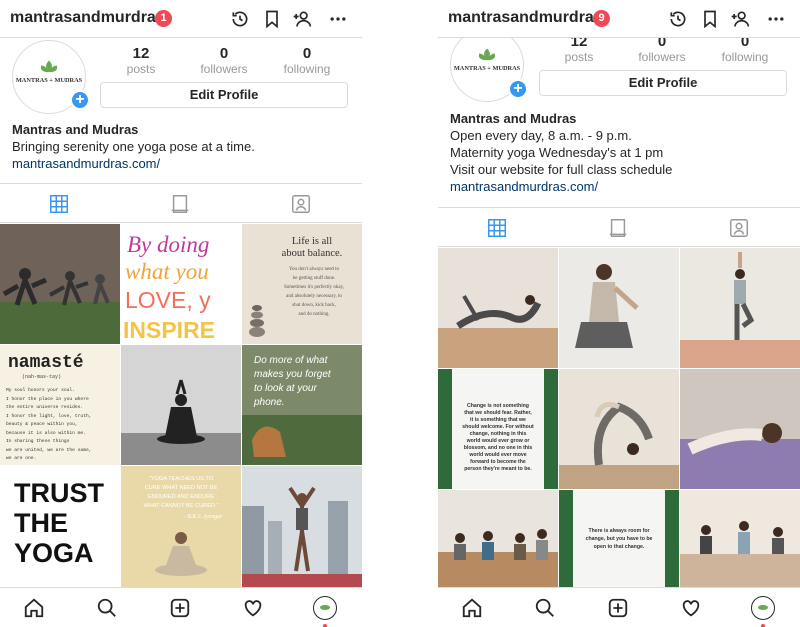 The image size is (800, 627). What do you see at coordinates (307, 60) in the screenshot?
I see `following-stat: 0 following` at bounding box center [307, 60].